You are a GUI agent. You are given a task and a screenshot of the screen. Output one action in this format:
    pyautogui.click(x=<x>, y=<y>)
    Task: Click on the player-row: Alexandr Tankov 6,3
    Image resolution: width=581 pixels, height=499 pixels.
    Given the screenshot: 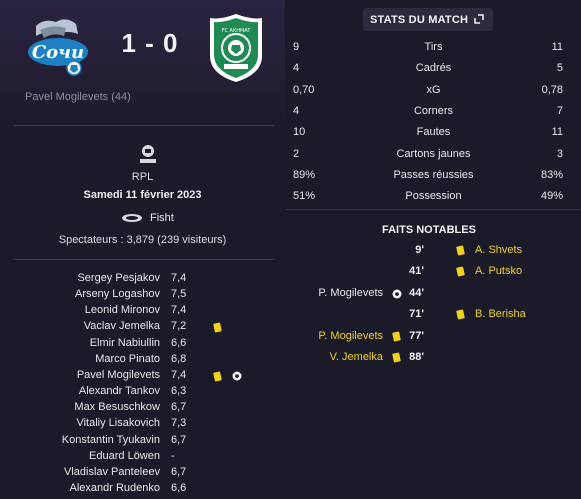 What is the action you would take?
    pyautogui.click(x=142, y=392)
    